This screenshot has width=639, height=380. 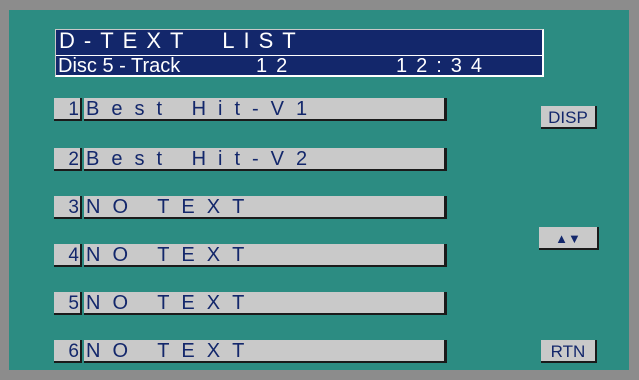 What do you see at coordinates (299, 66) in the screenshot?
I see `disc-track-info: Disc 5 - Track 12 12:34` at bounding box center [299, 66].